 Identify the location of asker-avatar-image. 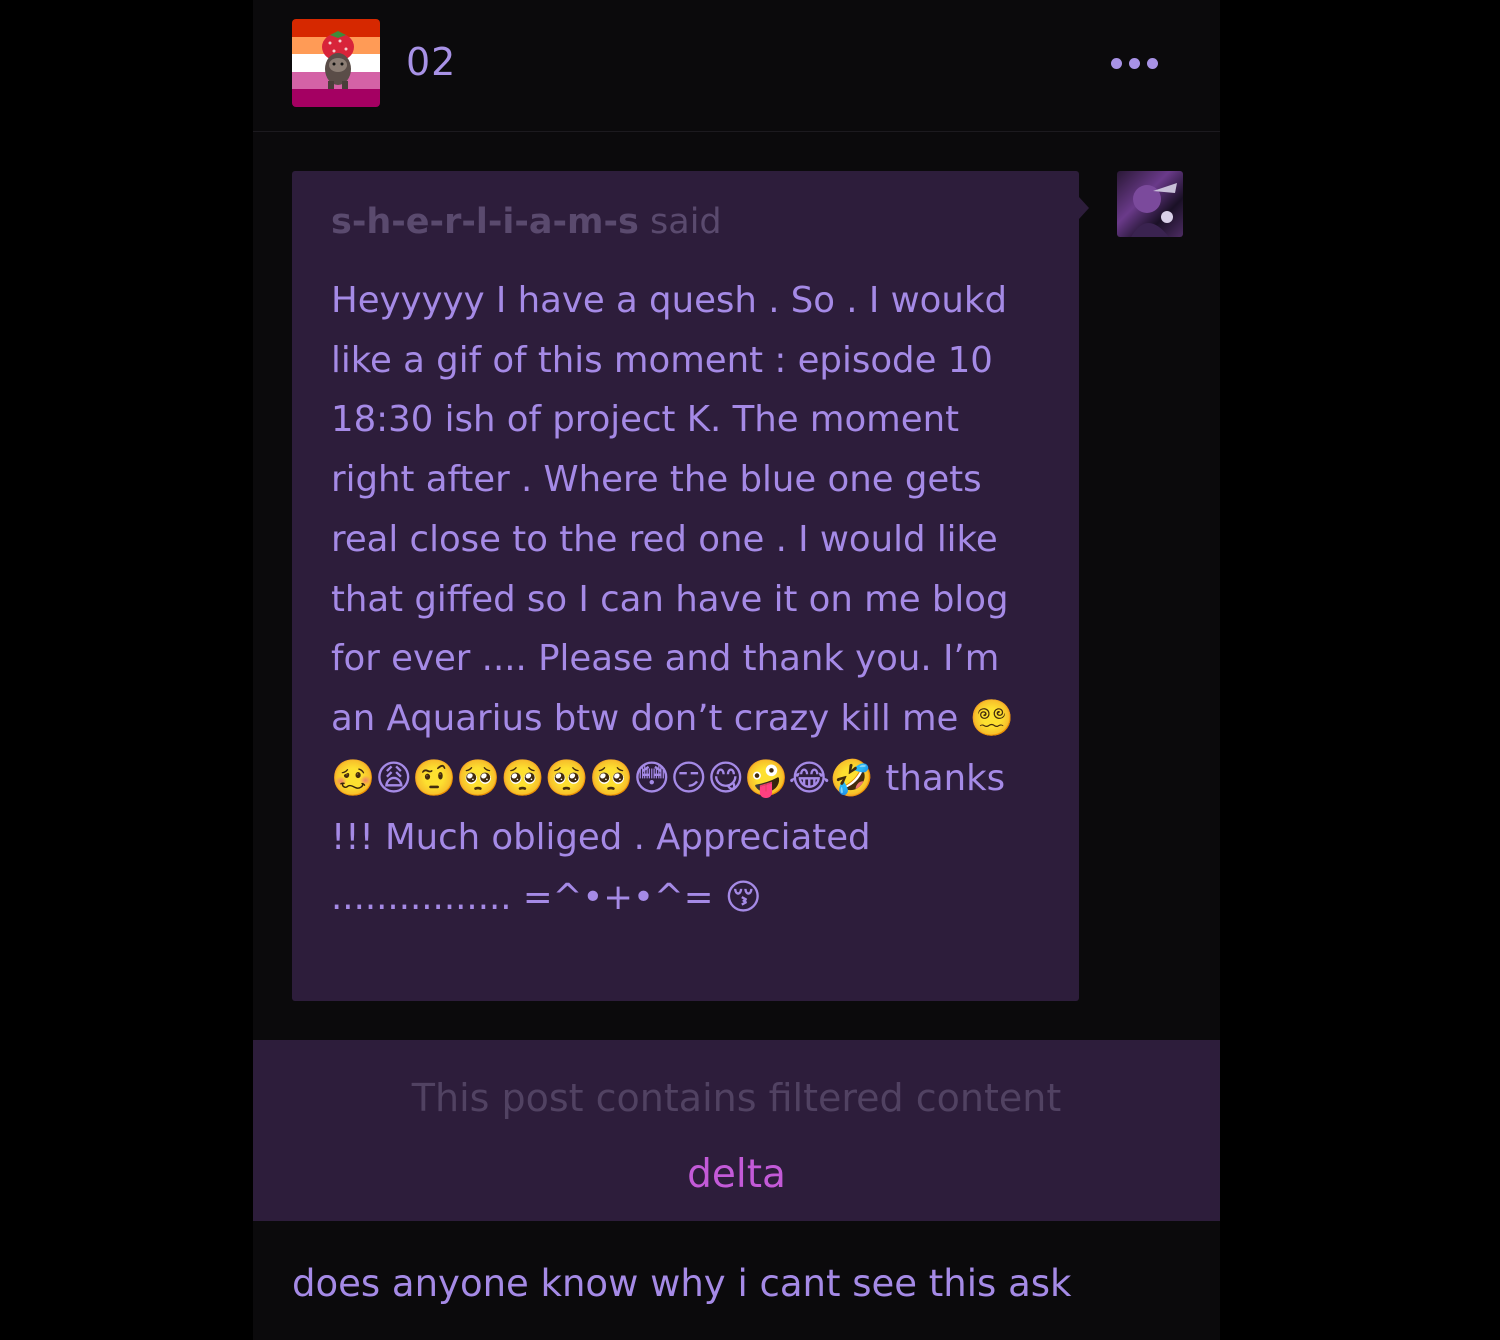
(1154, 210).